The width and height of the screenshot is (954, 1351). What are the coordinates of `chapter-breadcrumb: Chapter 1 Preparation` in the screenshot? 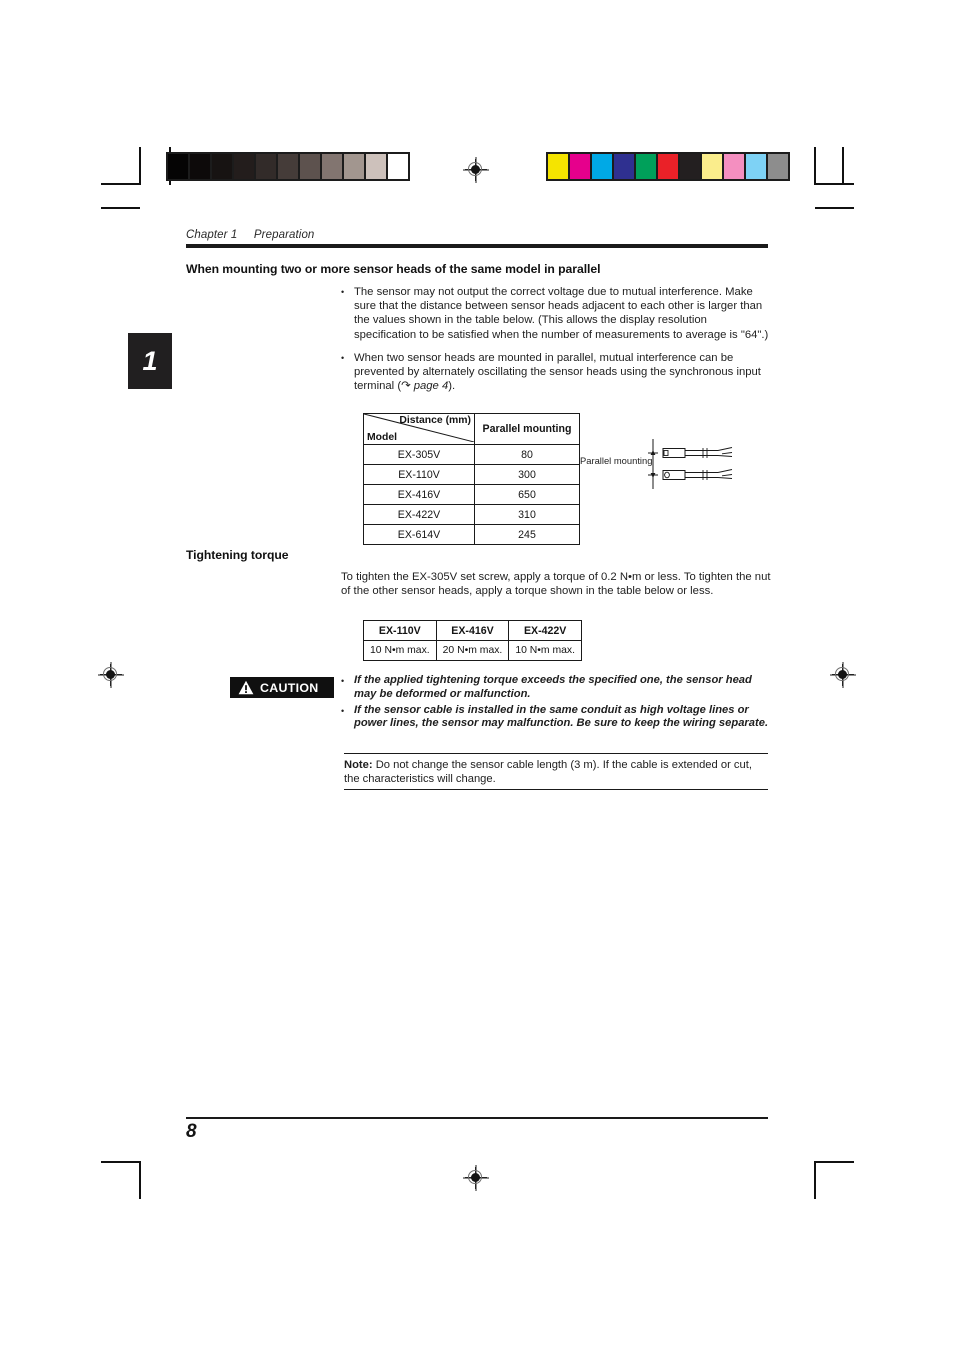 It's located at (250, 235).